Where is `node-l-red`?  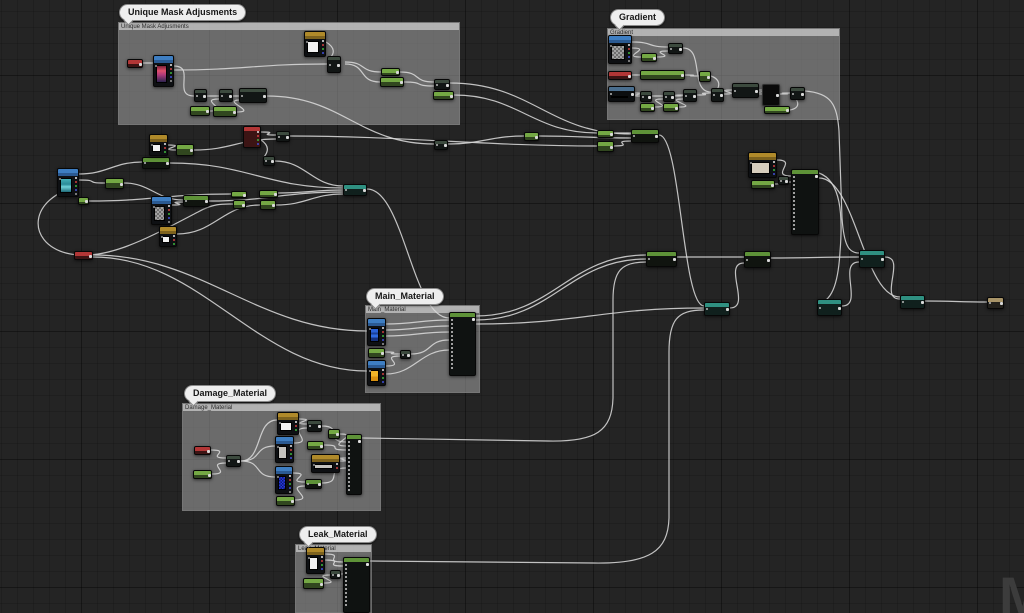
node-l-red is located at coordinates (83, 255).